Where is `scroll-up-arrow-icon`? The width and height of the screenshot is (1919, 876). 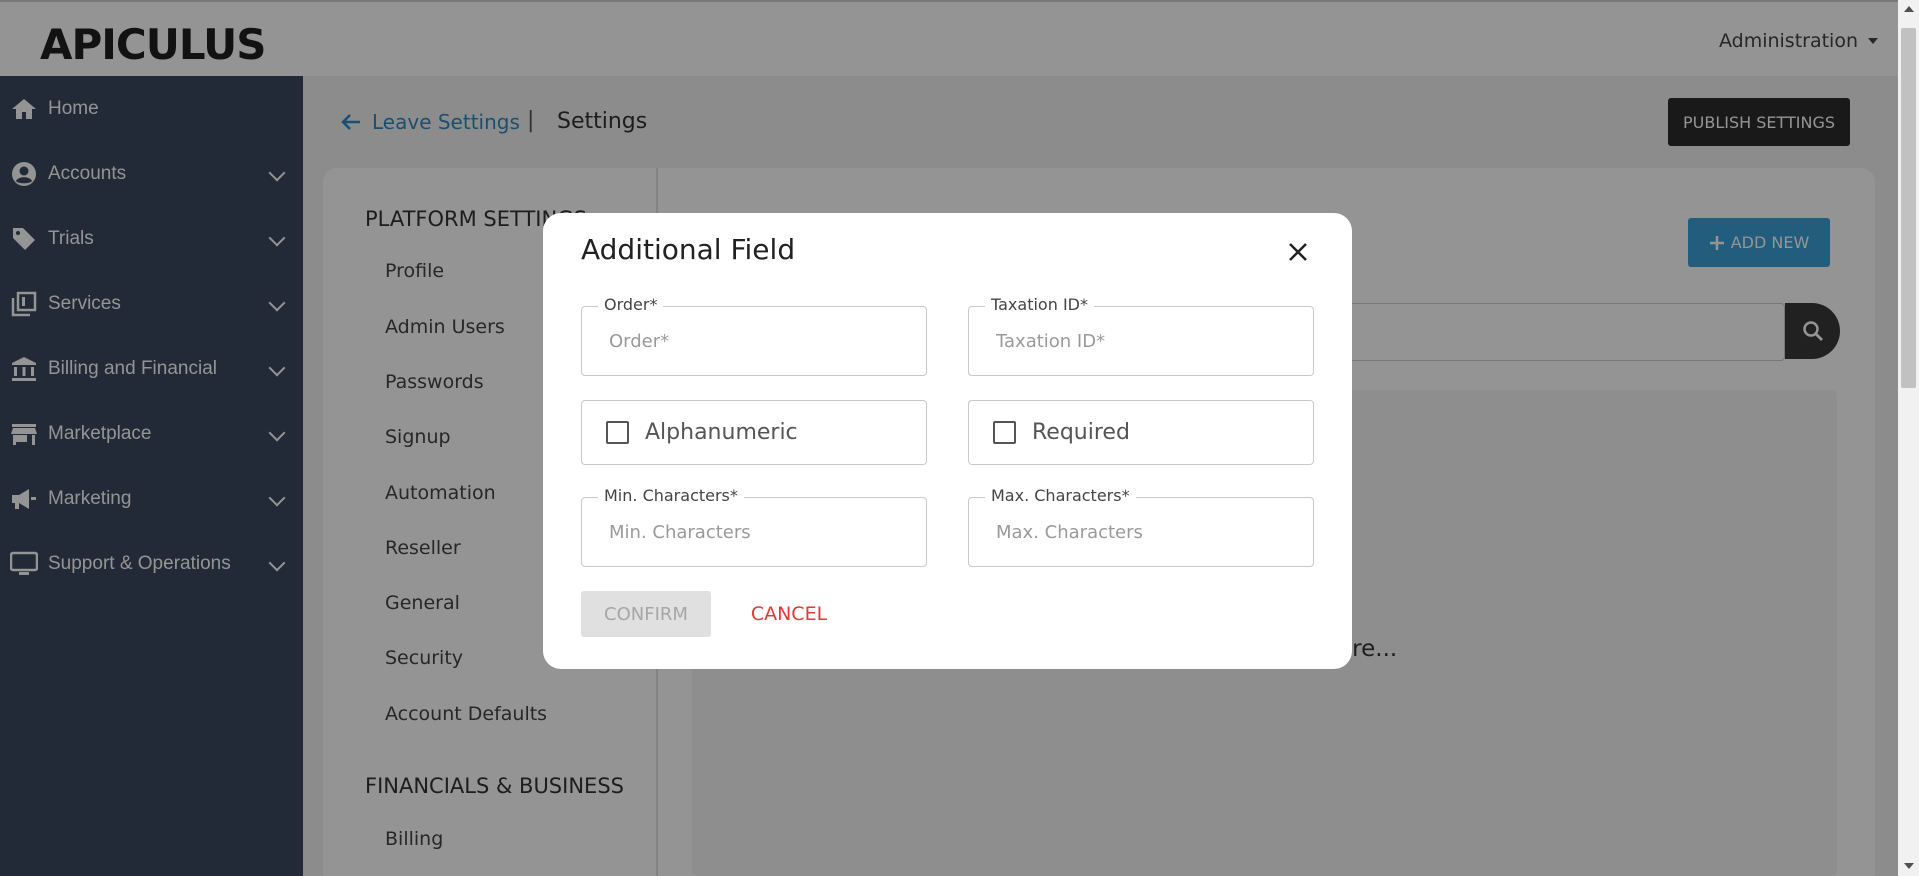
scroll-up-arrow-icon is located at coordinates (1909, 9).